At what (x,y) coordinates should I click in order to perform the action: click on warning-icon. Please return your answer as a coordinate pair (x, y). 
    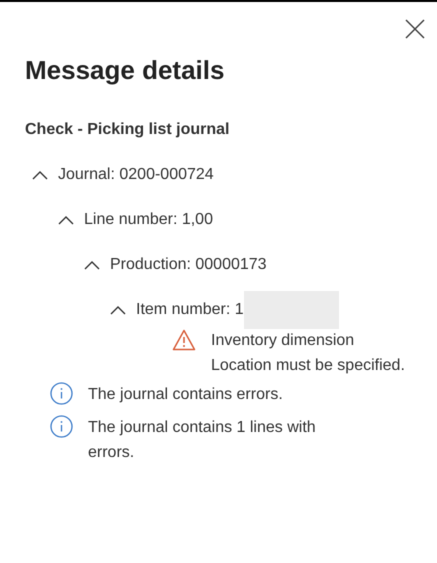
    Looking at the image, I should click on (184, 340).